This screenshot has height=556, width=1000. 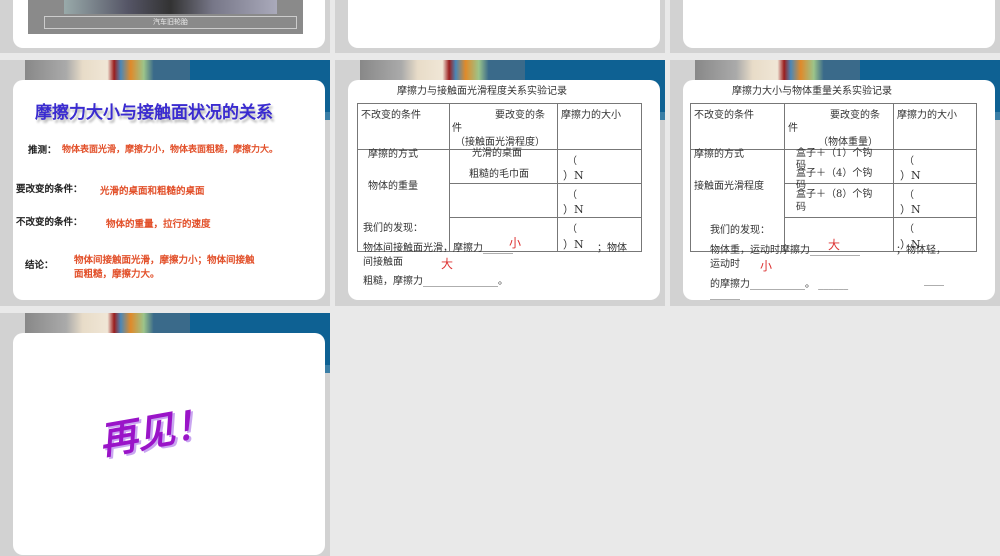 I want to click on slide-thumbnail-7: 再见！, so click(x=165, y=434).